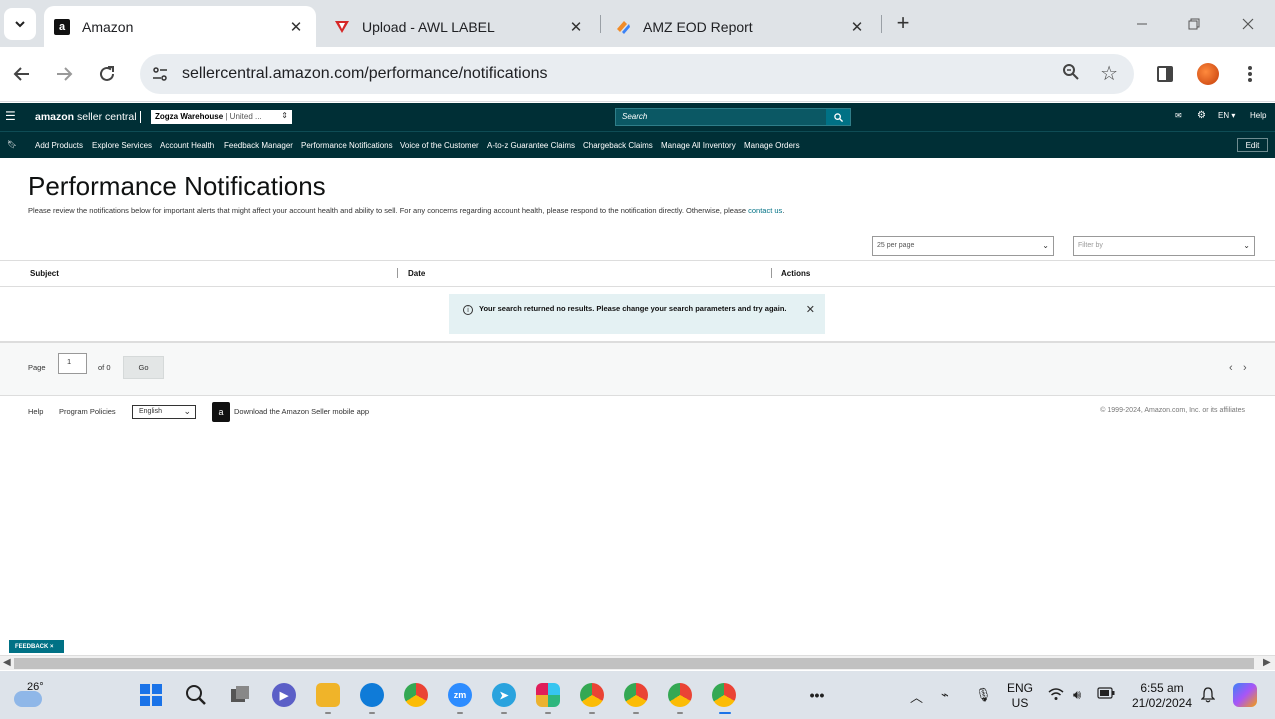  What do you see at coordinates (531, 145) in the screenshot?
I see `nav-a-to-z-claims: A-to-z Guarantee Claims` at bounding box center [531, 145].